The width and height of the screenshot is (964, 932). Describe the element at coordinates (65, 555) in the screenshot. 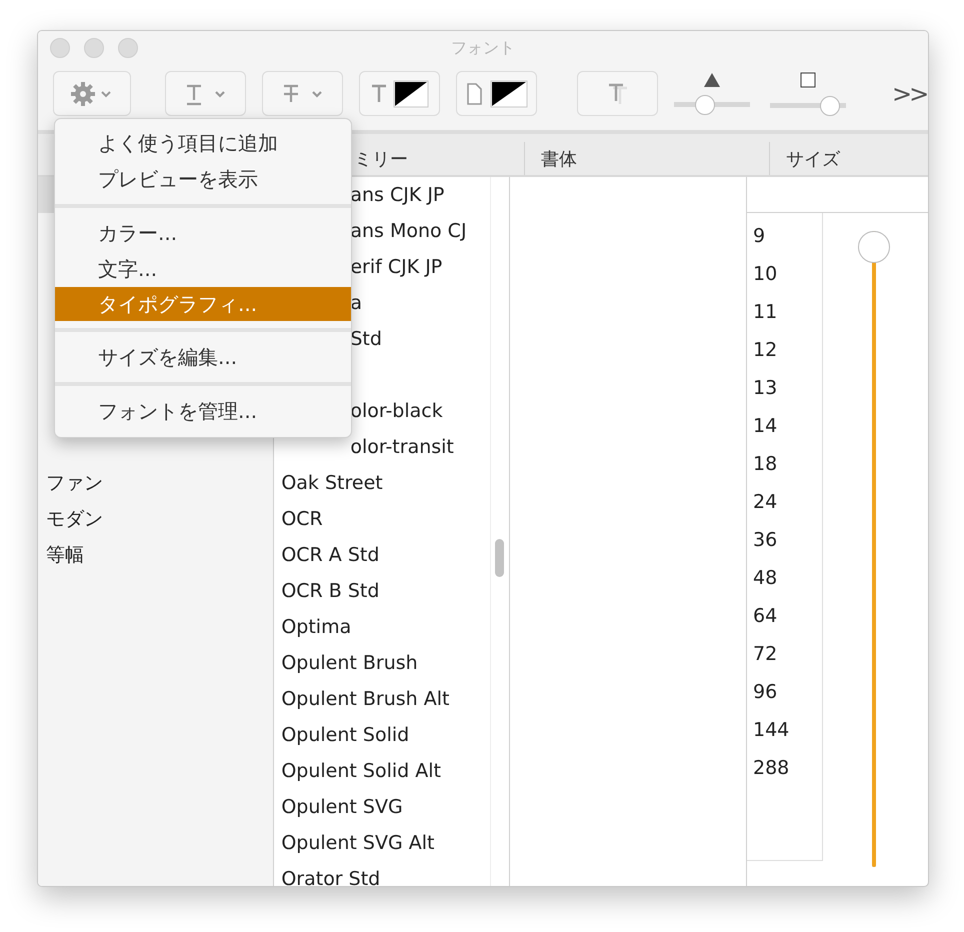

I see `collection-item: 等幅` at that location.